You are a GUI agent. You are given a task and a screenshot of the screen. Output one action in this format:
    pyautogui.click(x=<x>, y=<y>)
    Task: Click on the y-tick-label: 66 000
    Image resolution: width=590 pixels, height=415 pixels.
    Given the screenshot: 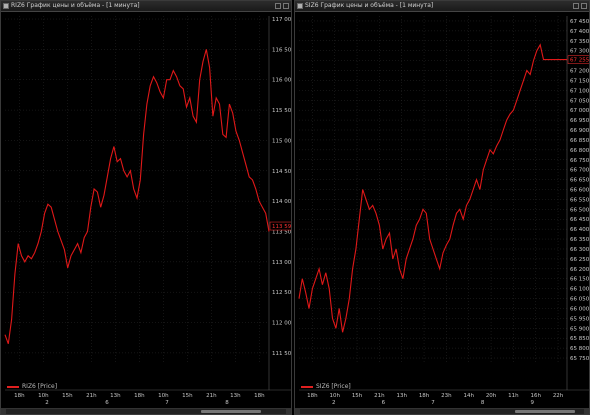 What is the action you would take?
    pyautogui.click(x=580, y=309)
    